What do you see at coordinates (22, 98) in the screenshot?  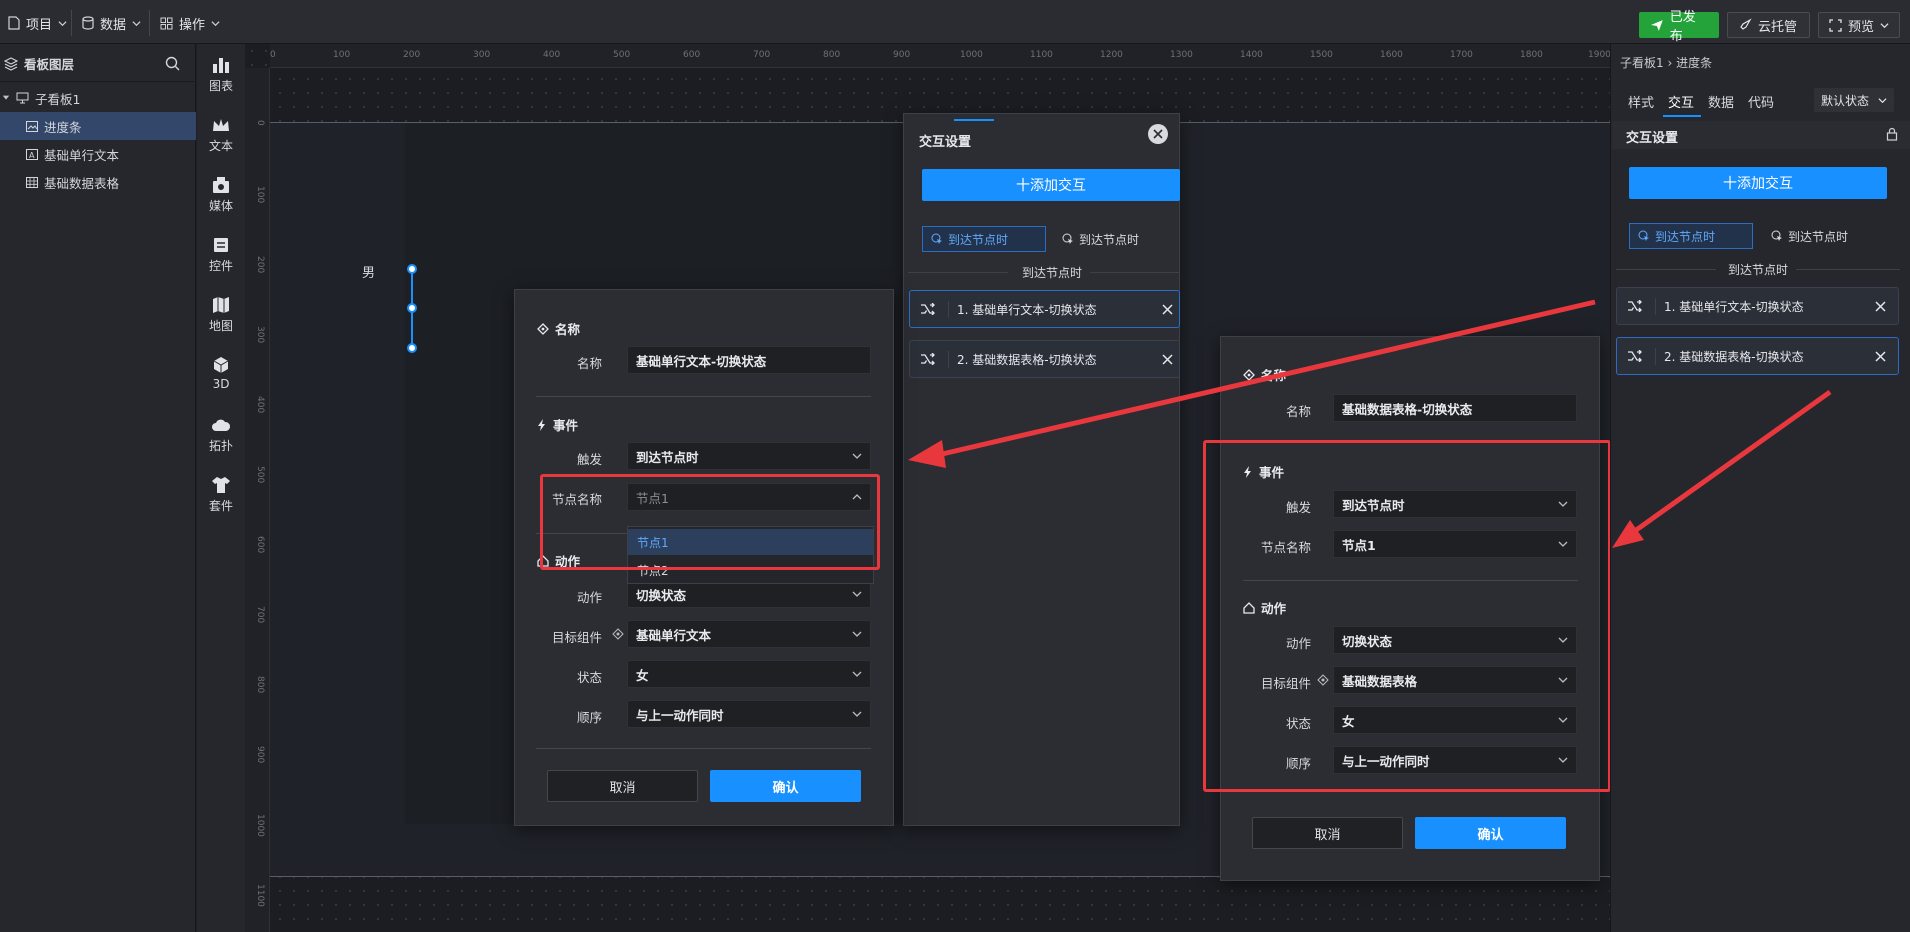 I see `monitor-icon` at bounding box center [22, 98].